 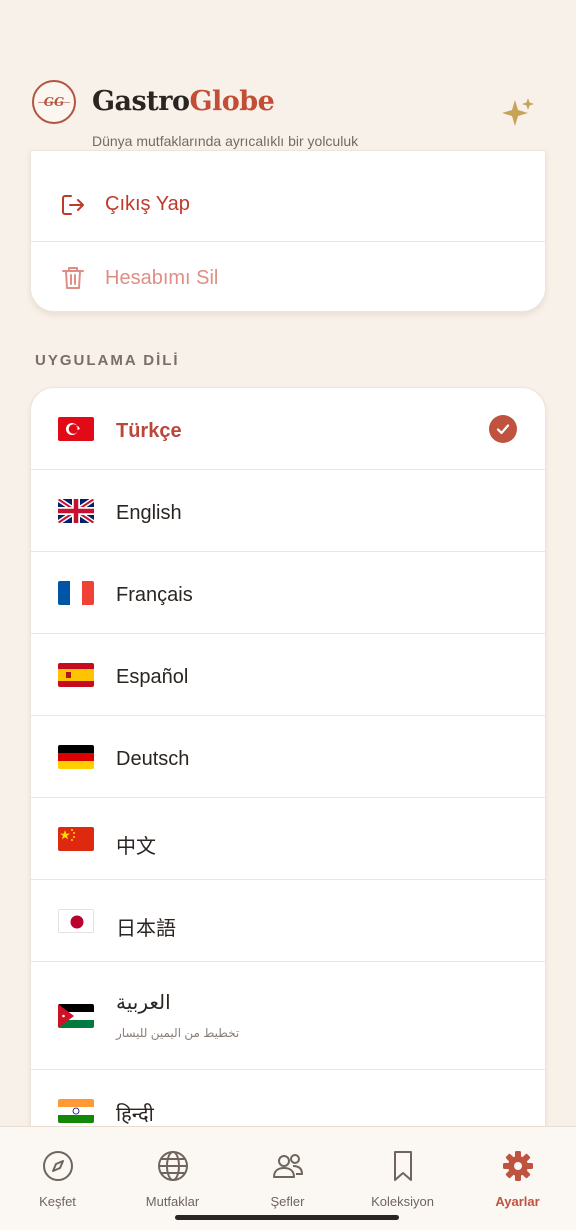 What do you see at coordinates (288, 921) in the screenshot?
I see `language-option-japanese: 日本語` at bounding box center [288, 921].